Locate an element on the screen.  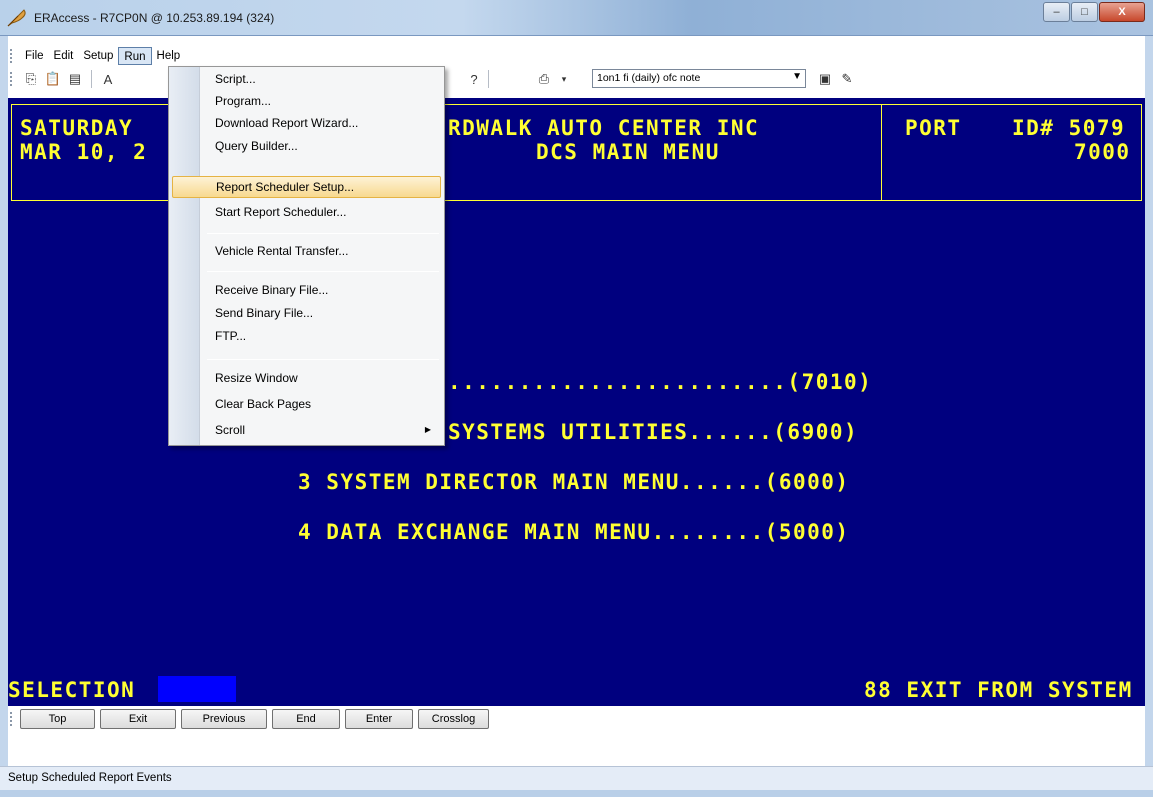
header-number: 7000 is located at coordinates (1102, 152).